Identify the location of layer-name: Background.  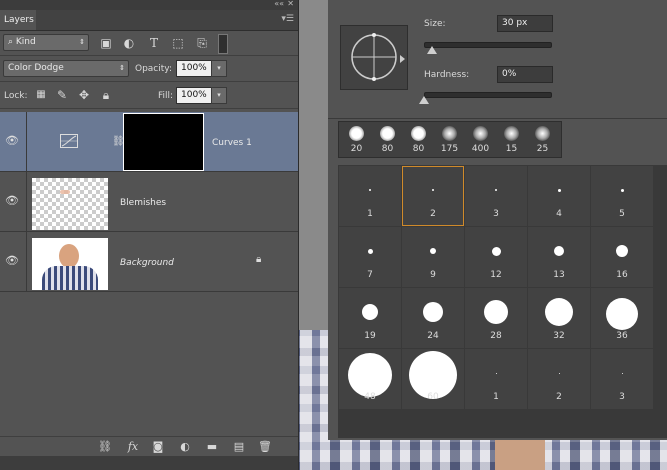
(147, 263).